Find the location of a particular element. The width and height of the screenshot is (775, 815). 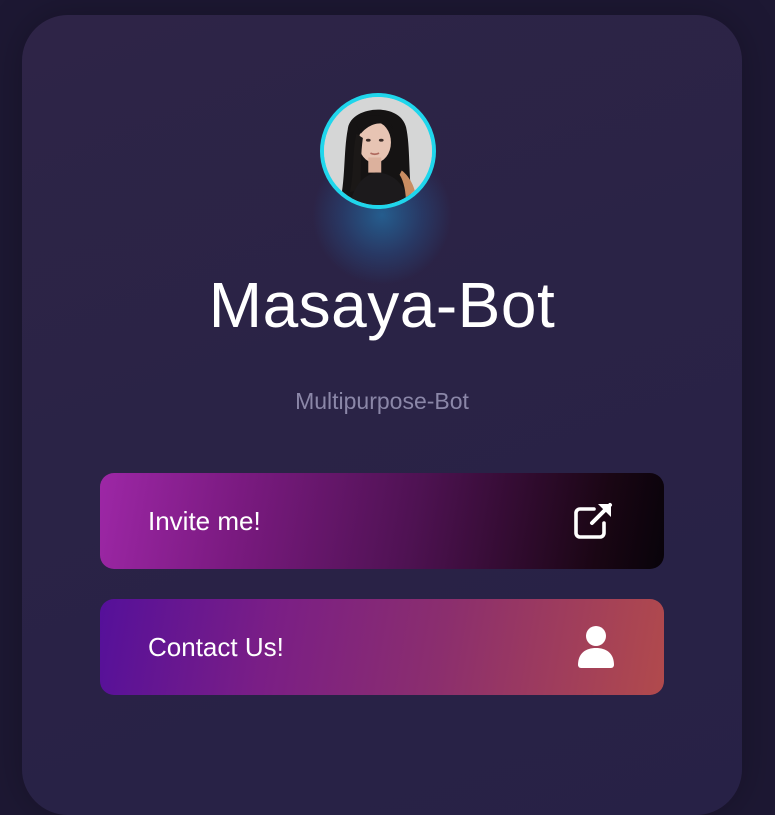

user-icon is located at coordinates (596, 647).